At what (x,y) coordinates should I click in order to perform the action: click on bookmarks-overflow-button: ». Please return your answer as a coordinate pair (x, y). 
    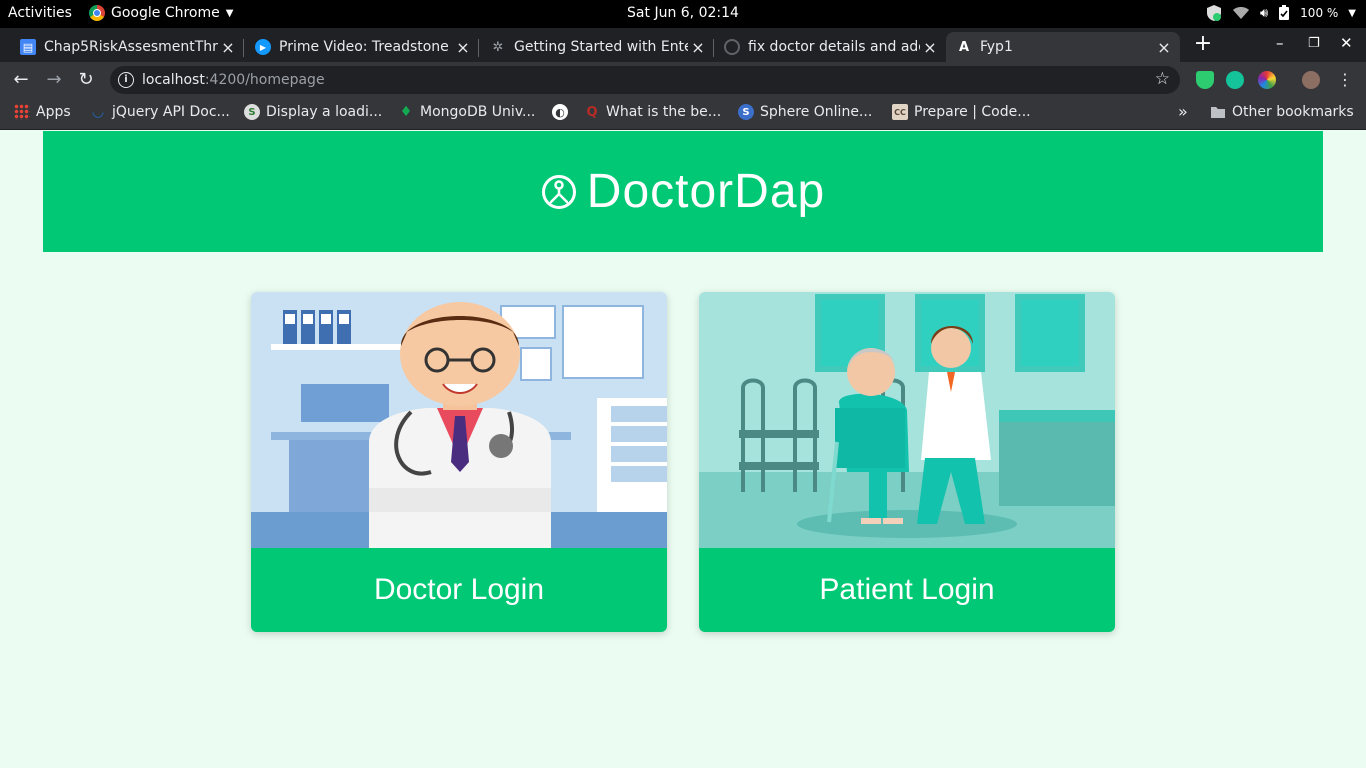
    Looking at the image, I should click on (1183, 111).